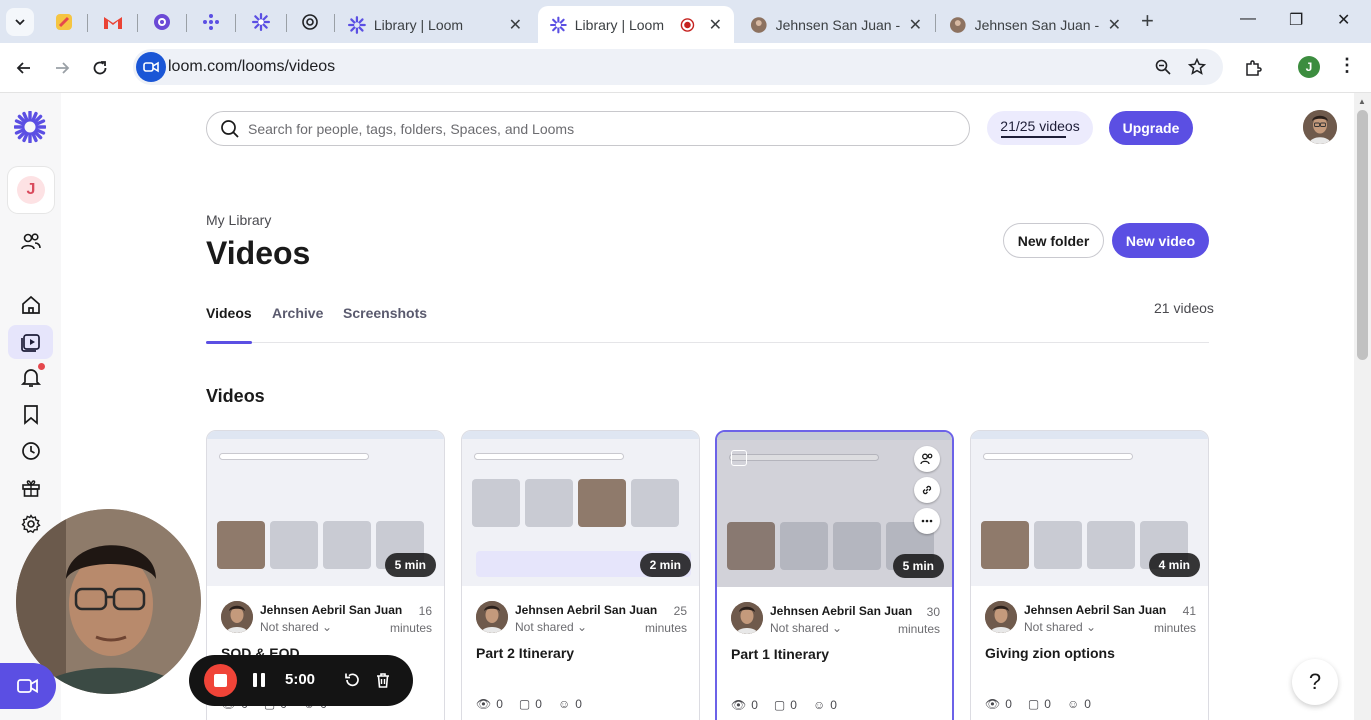 The image size is (1371, 720). Describe the element at coordinates (780, 654) in the screenshot. I see `video-title: Part 1 Itinerary` at that location.